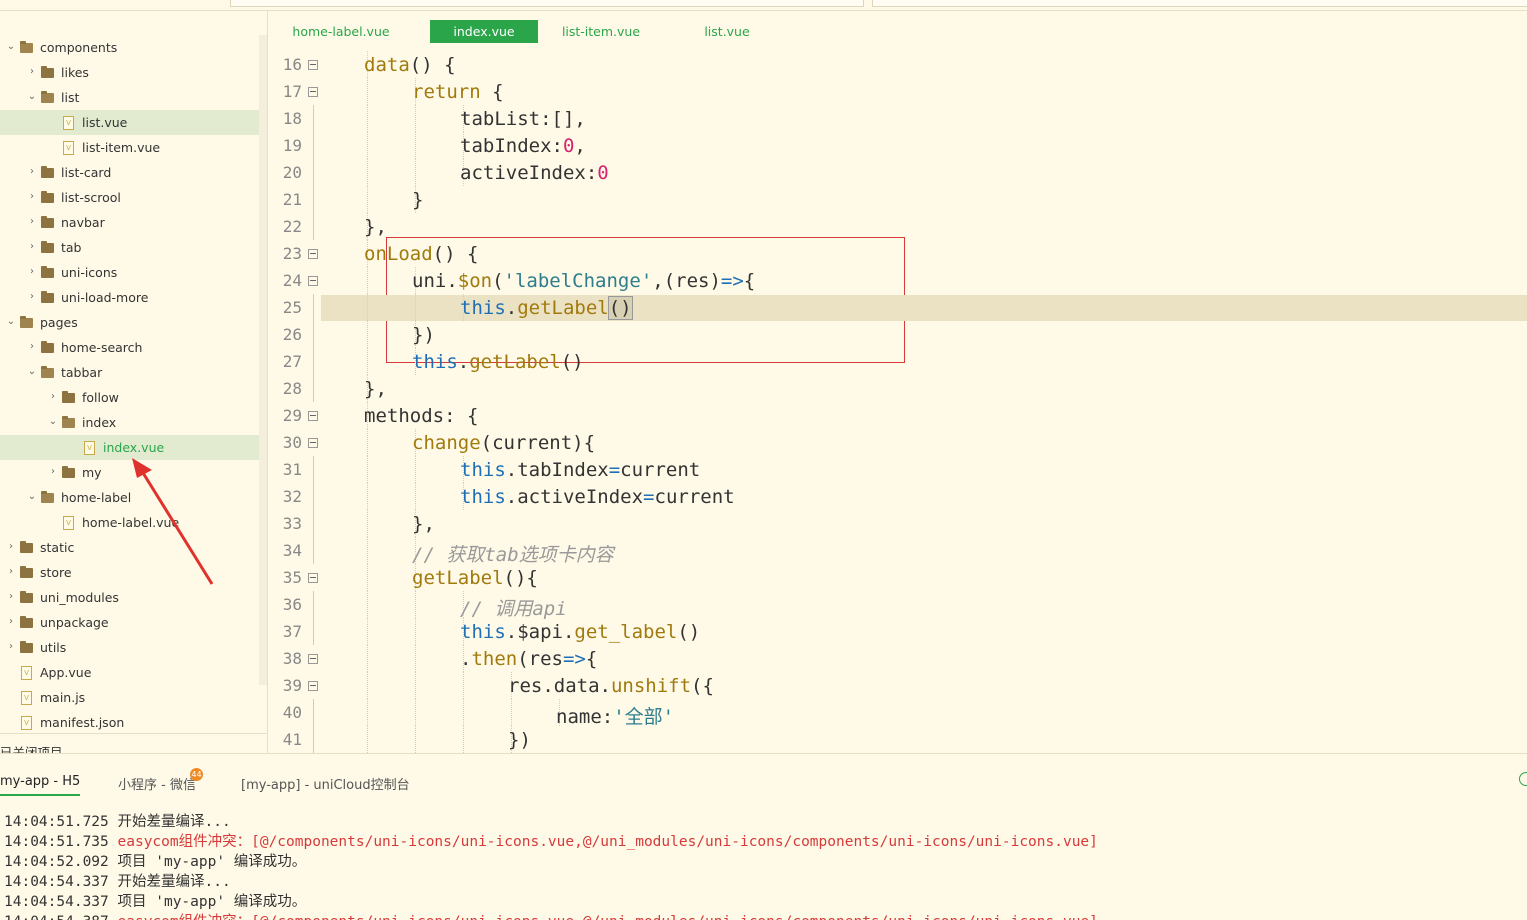 The width and height of the screenshot is (1527, 920). What do you see at coordinates (897, 496) in the screenshot?
I see `code-line: 32 this.activeIndex=current` at bounding box center [897, 496].